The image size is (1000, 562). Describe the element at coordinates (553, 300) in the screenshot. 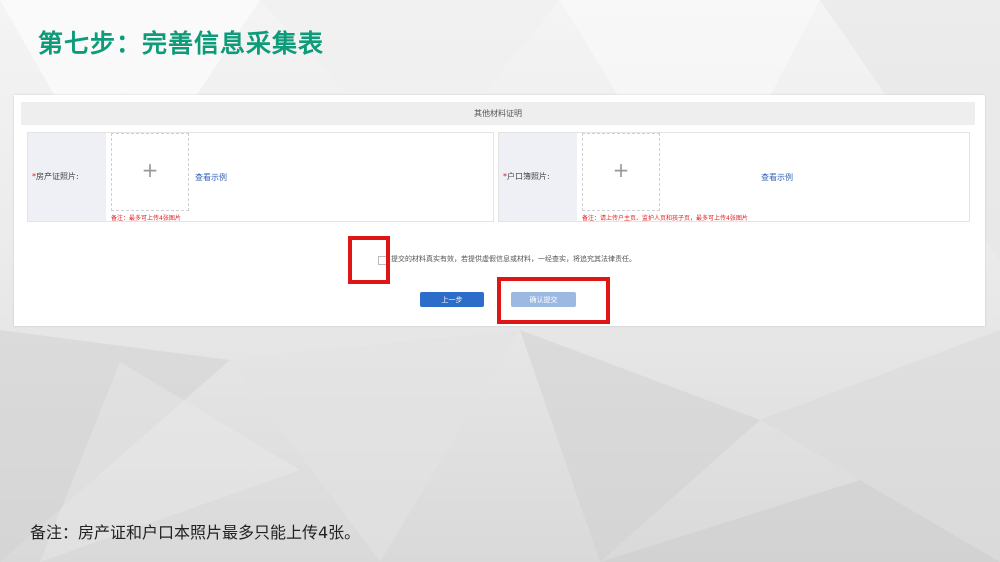

I see `submit-button-highlight` at that location.